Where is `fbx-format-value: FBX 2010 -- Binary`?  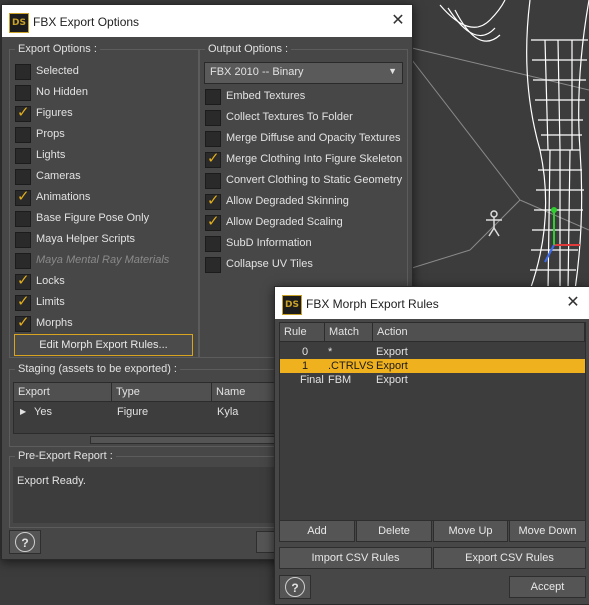 fbx-format-value: FBX 2010 -- Binary is located at coordinates (257, 72).